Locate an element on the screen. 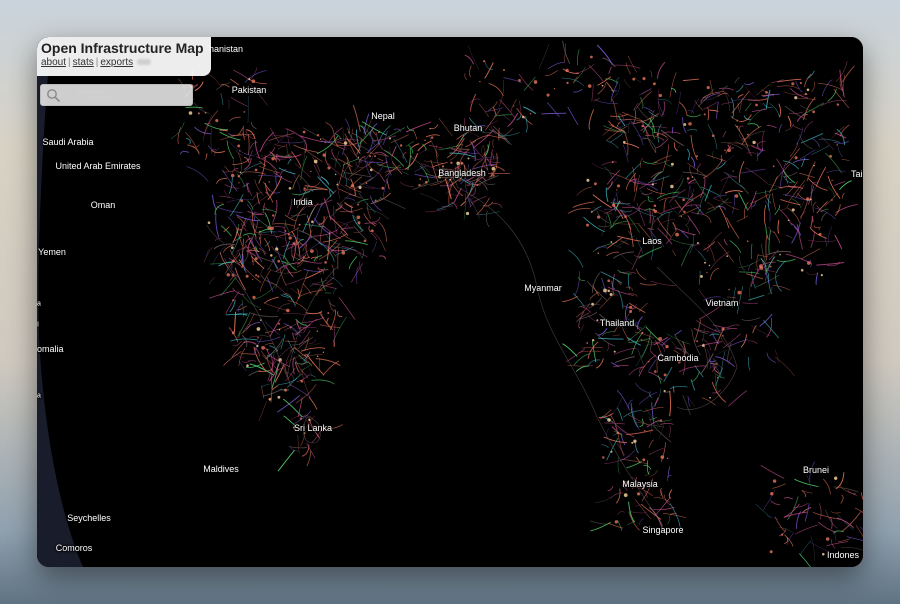 This screenshot has width=900, height=604. header-links: about | stats | exports is located at coordinates (126, 62).